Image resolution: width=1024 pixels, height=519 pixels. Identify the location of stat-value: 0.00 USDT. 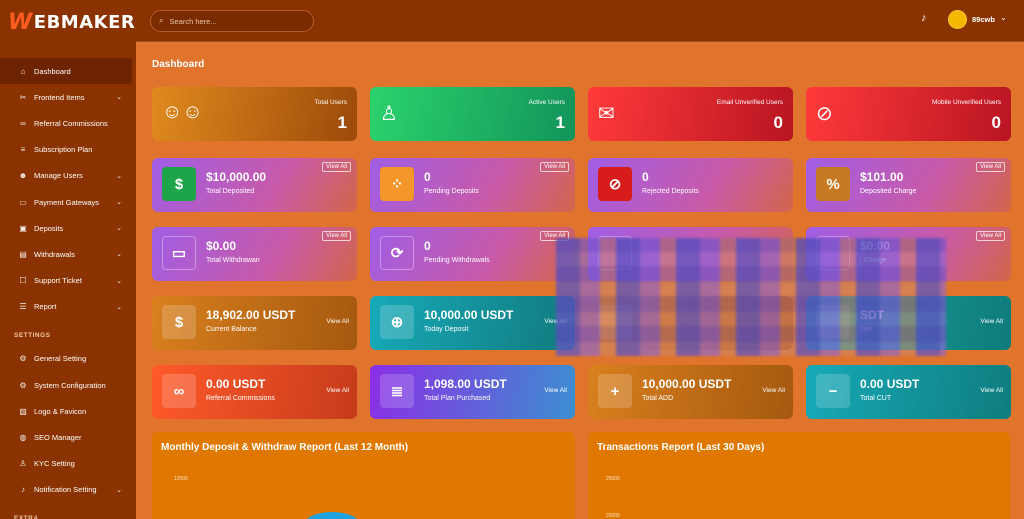
(236, 384).